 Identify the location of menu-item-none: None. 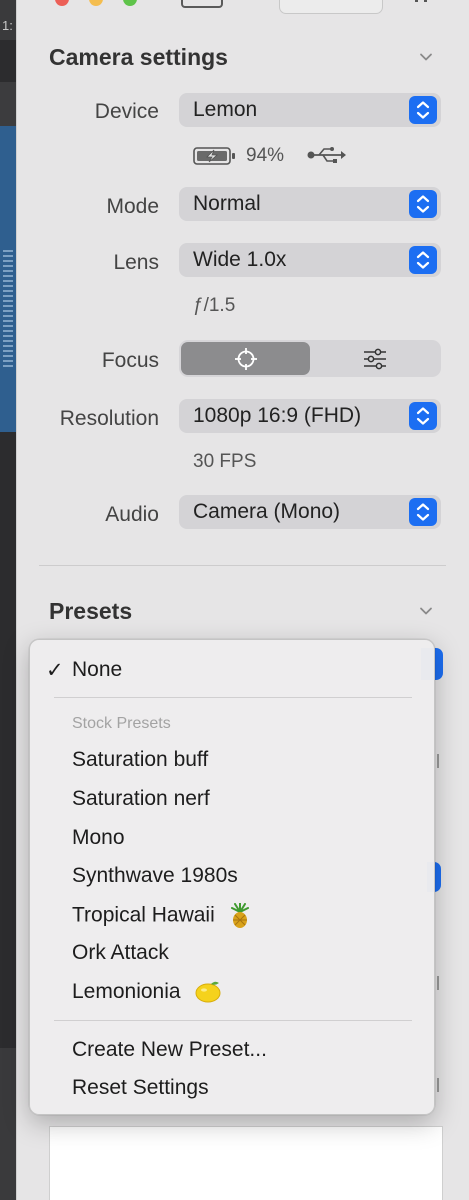
(97, 670).